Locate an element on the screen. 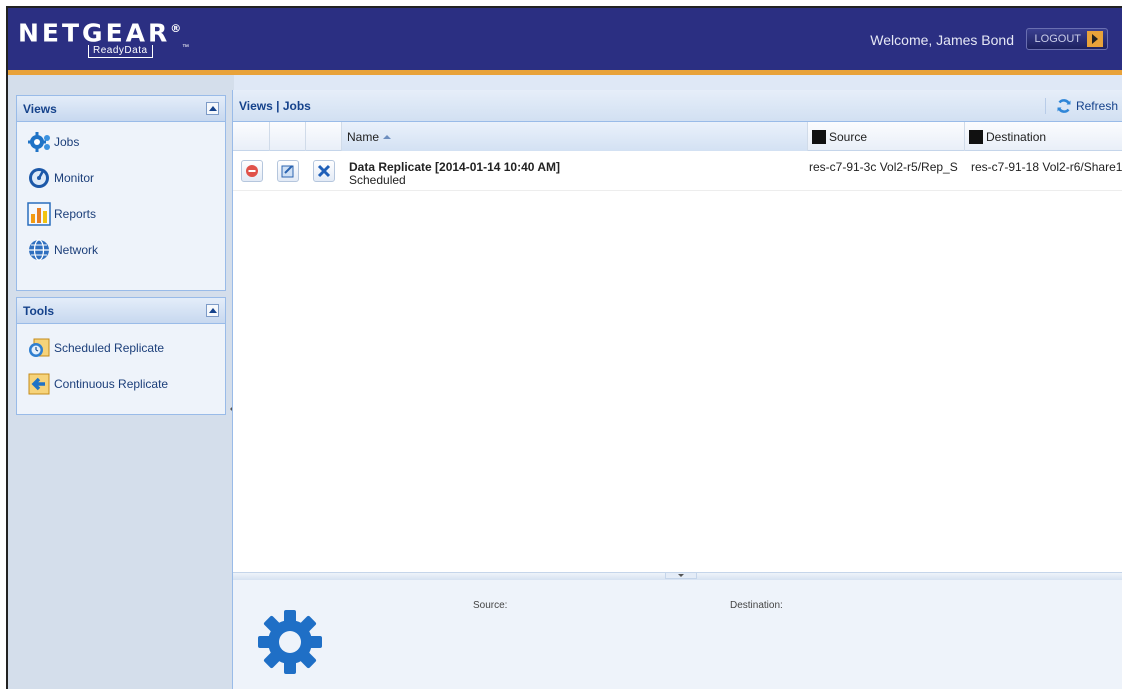 Image resolution: width=1122 pixels, height=689 pixels. edit-job-button is located at coordinates (288, 171).